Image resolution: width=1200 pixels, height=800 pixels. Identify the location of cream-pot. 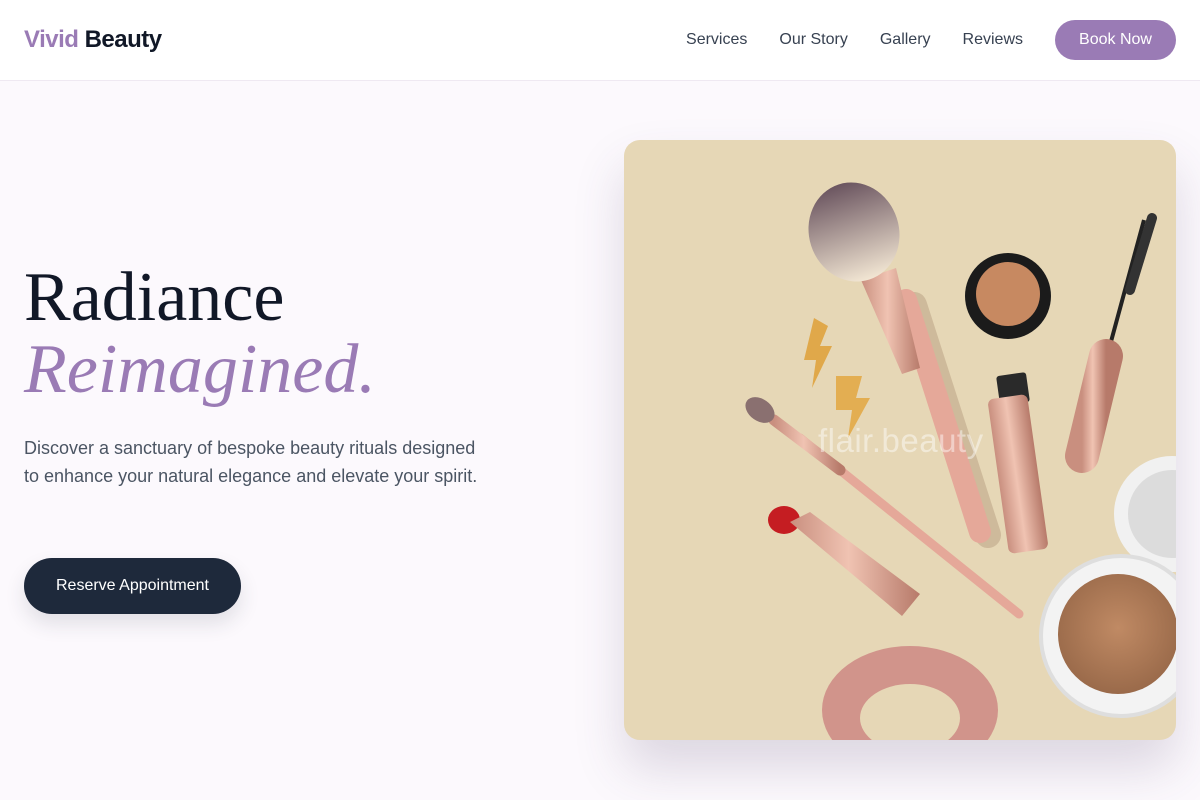
(1008, 296).